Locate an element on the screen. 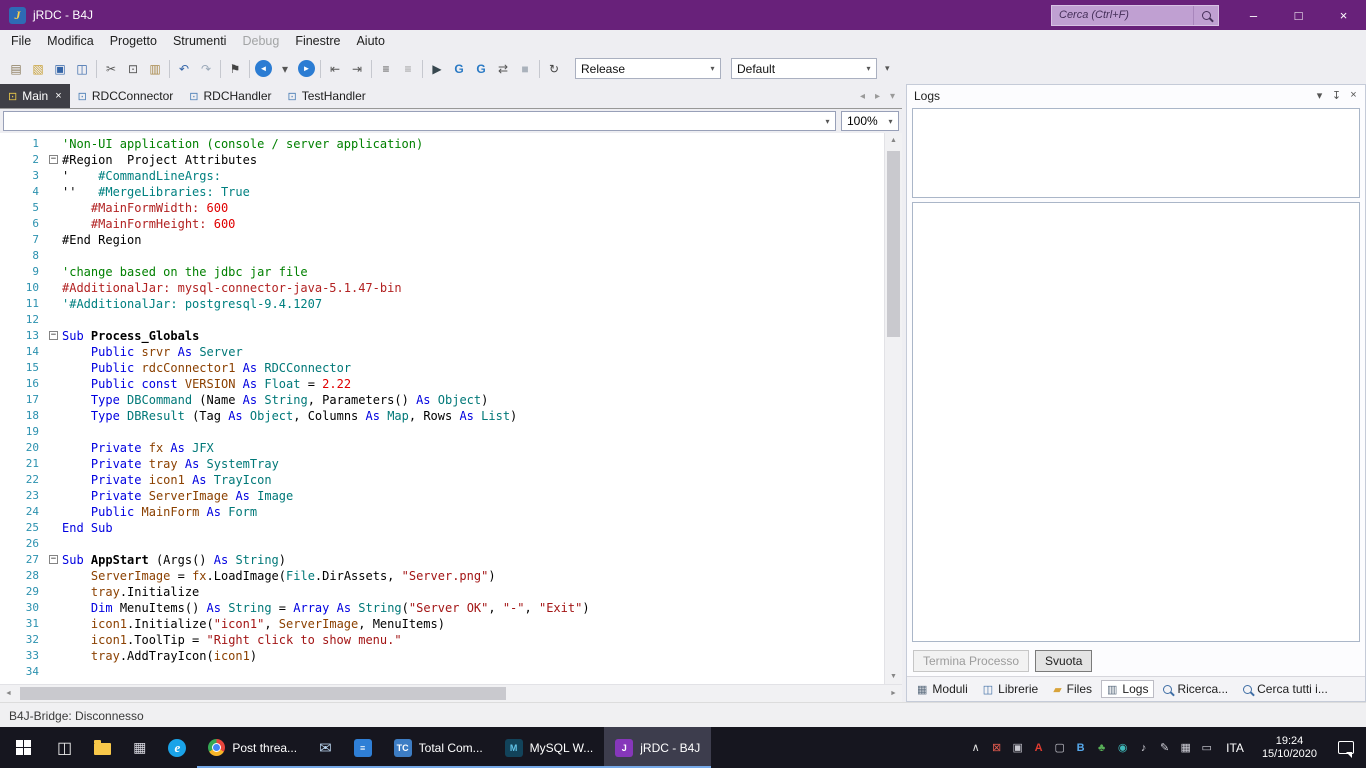 This screenshot has width=1366, height=768. cut-icon: ✂ is located at coordinates (111, 69).